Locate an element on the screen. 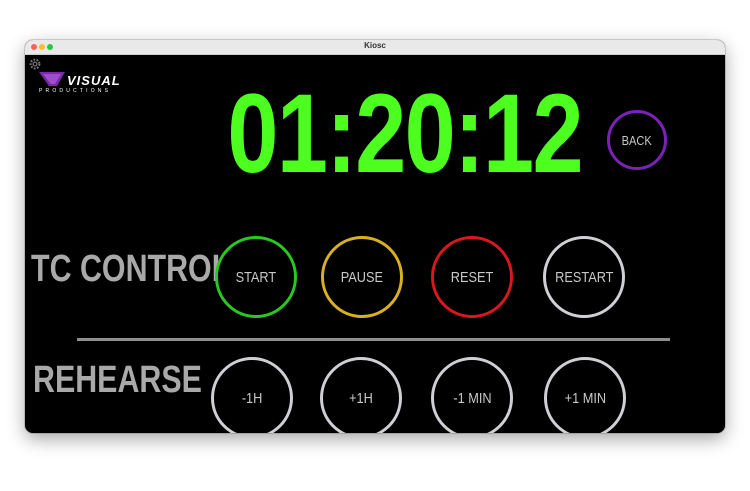 Image resolution: width=750 pixels, height=491 pixels. back-button-label: BACK is located at coordinates (637, 140).